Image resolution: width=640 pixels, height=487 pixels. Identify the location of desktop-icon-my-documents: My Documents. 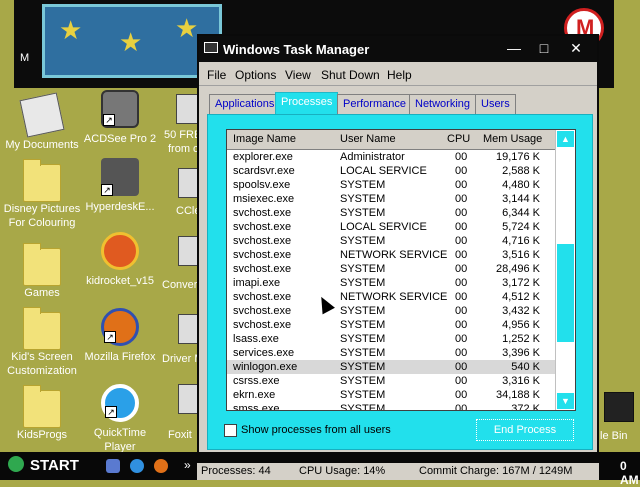
(42, 122).